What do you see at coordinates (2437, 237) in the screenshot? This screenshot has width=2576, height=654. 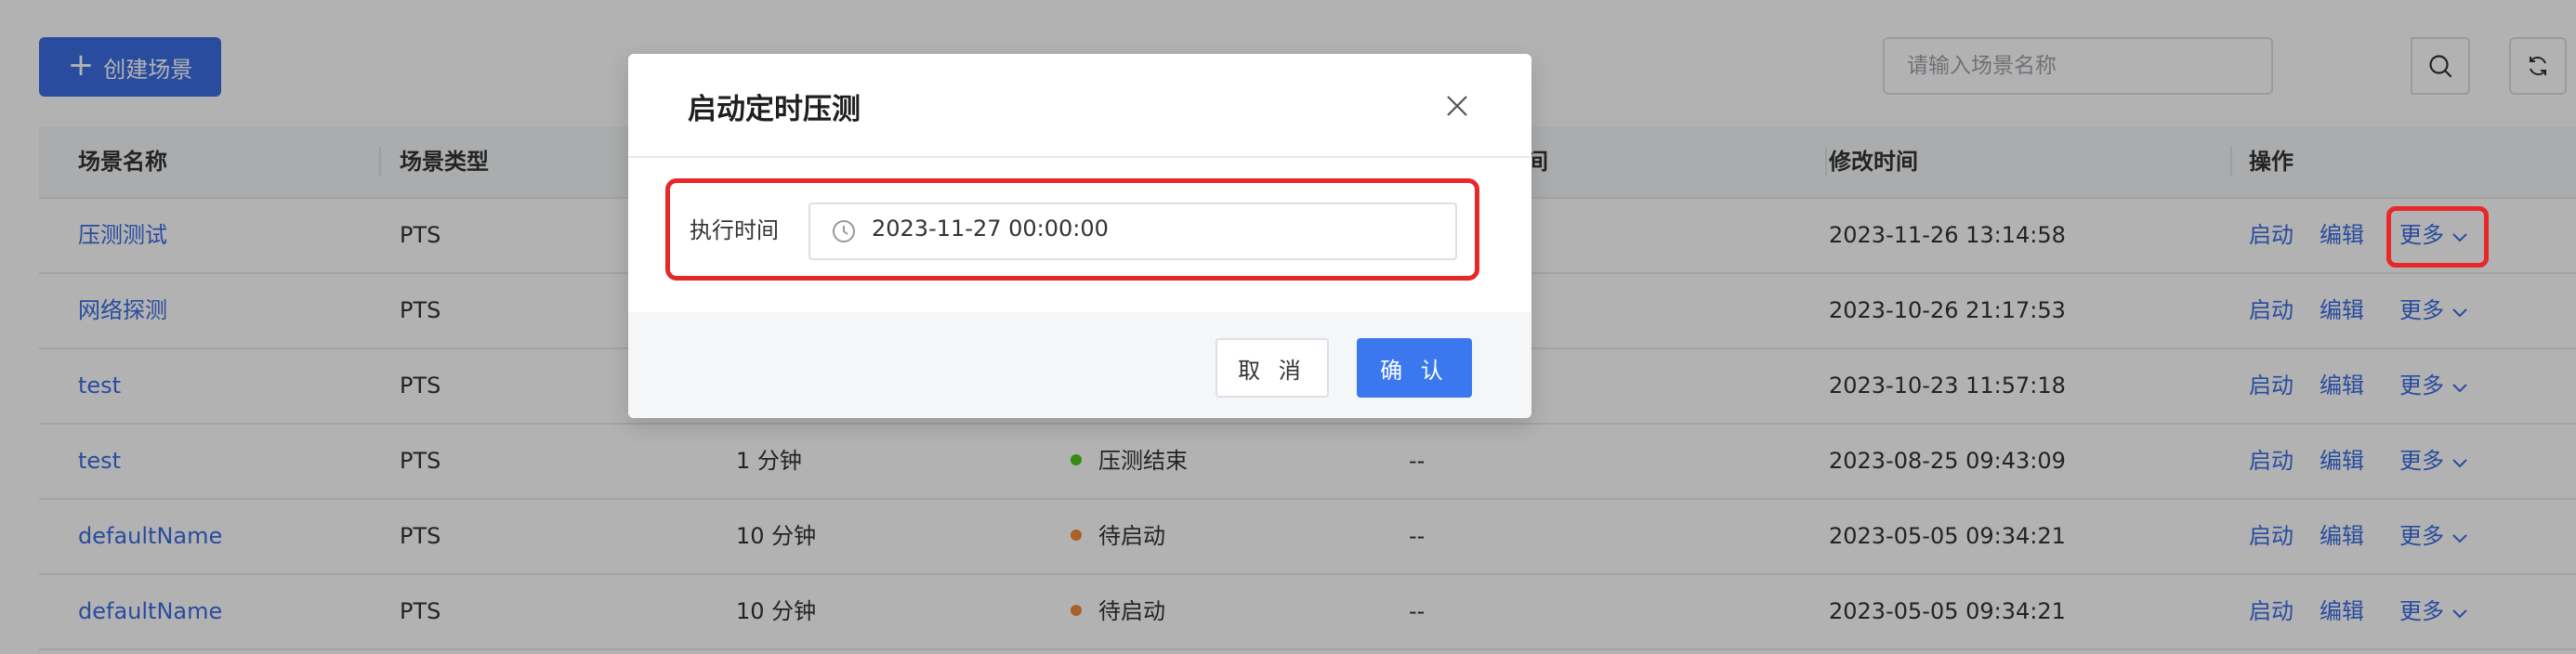 I see `more-button-highlight` at bounding box center [2437, 237].